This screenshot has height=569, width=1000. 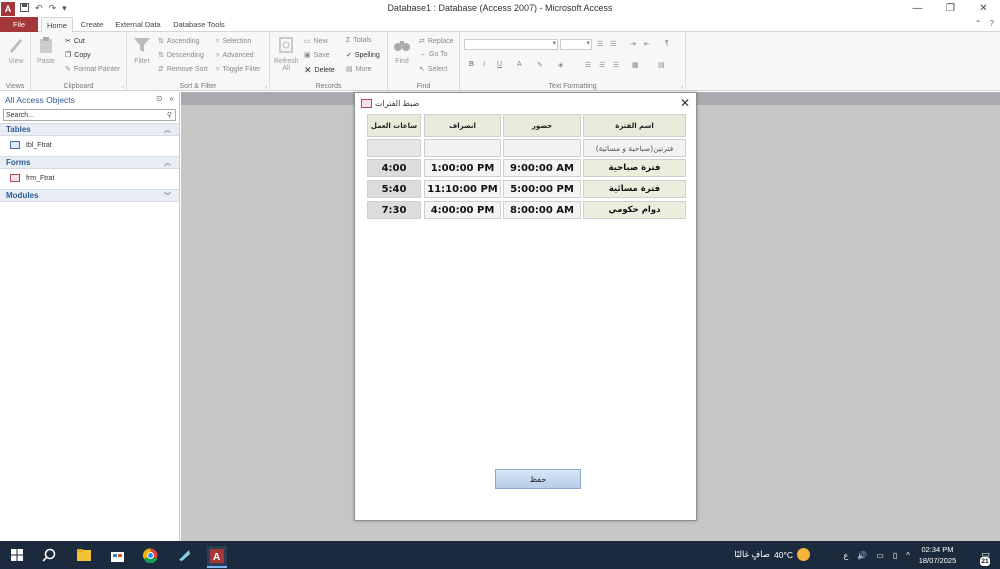 I want to click on row1-period-cell: فترة صباحية, so click(x=634, y=168).